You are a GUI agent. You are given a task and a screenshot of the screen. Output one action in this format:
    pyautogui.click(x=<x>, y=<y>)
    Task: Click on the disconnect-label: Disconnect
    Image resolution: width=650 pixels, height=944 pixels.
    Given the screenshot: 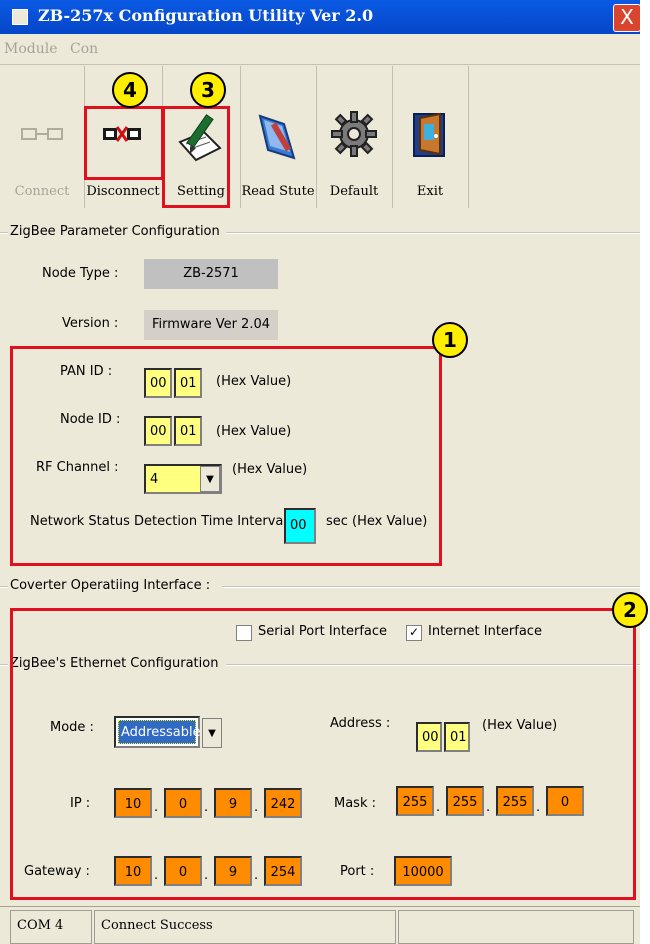 What is the action you would take?
    pyautogui.click(x=123, y=191)
    